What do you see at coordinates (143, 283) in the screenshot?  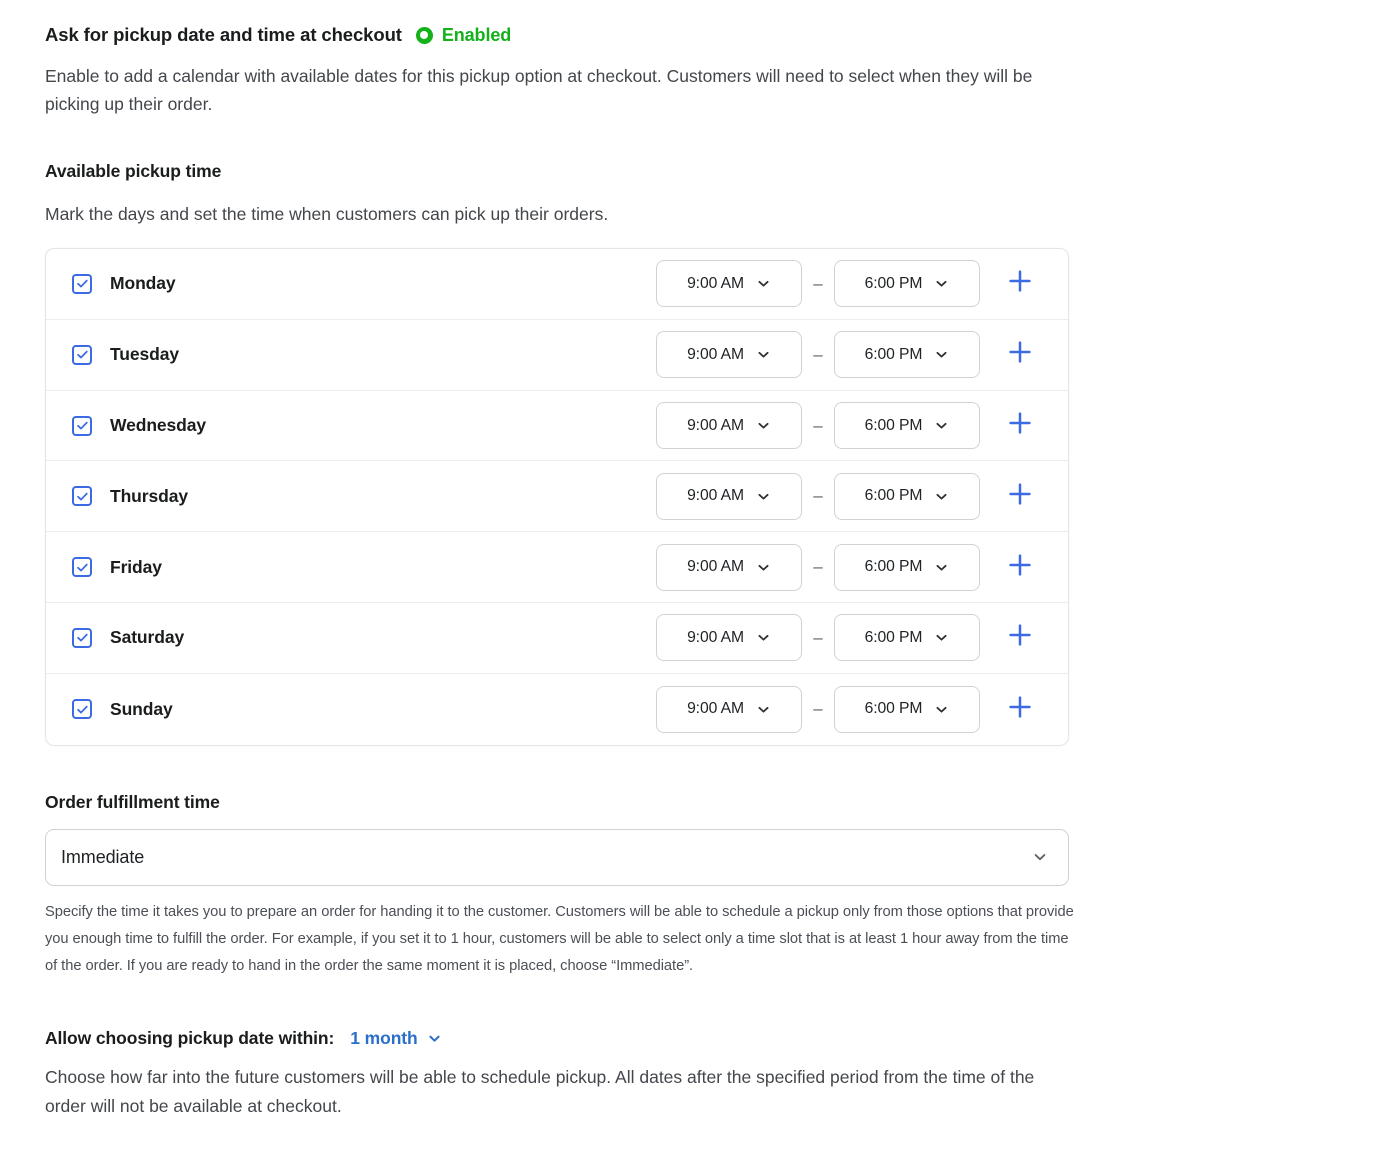 I see `day-label: Monday` at bounding box center [143, 283].